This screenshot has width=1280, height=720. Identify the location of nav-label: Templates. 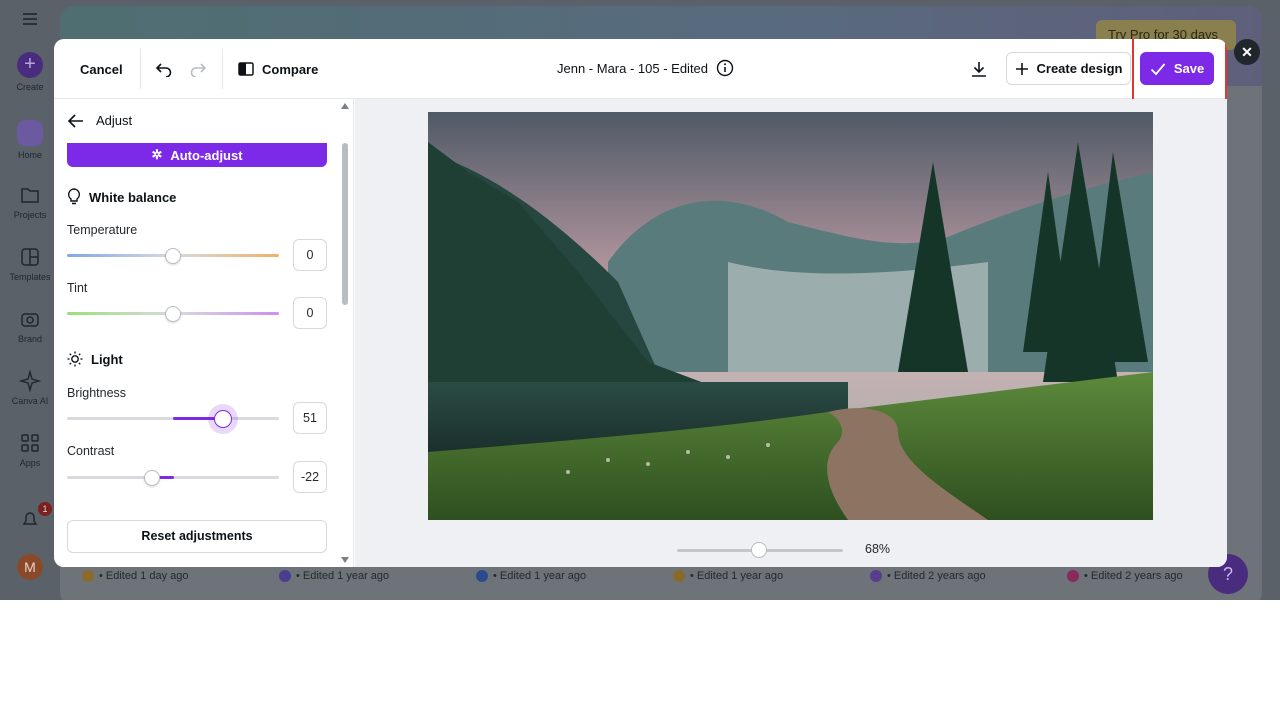
(30, 277).